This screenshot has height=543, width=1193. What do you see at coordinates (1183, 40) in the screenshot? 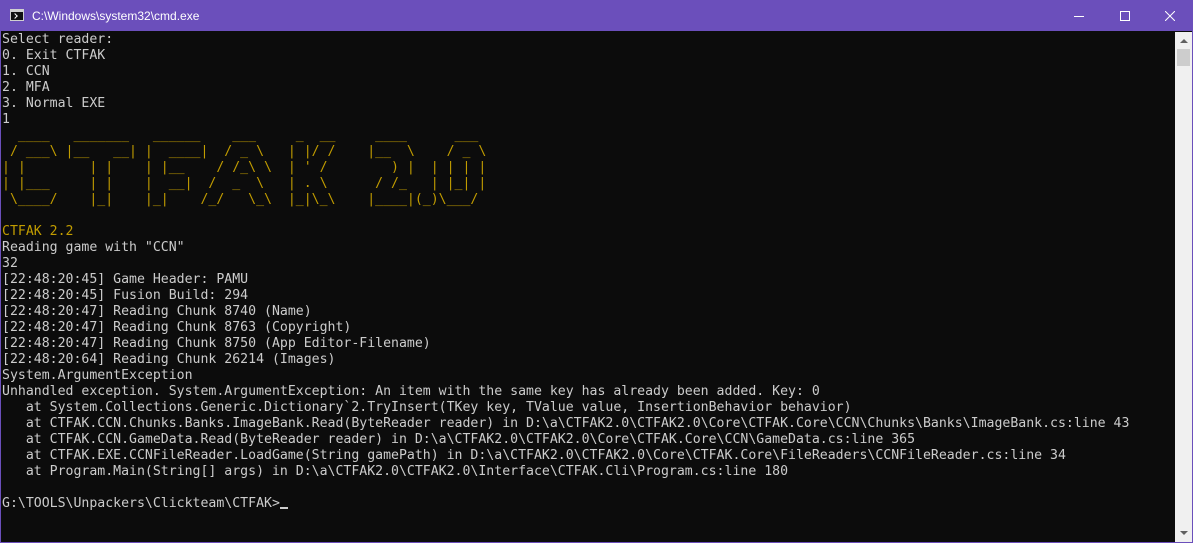
I see `scroll-up-arrow-icon` at bounding box center [1183, 40].